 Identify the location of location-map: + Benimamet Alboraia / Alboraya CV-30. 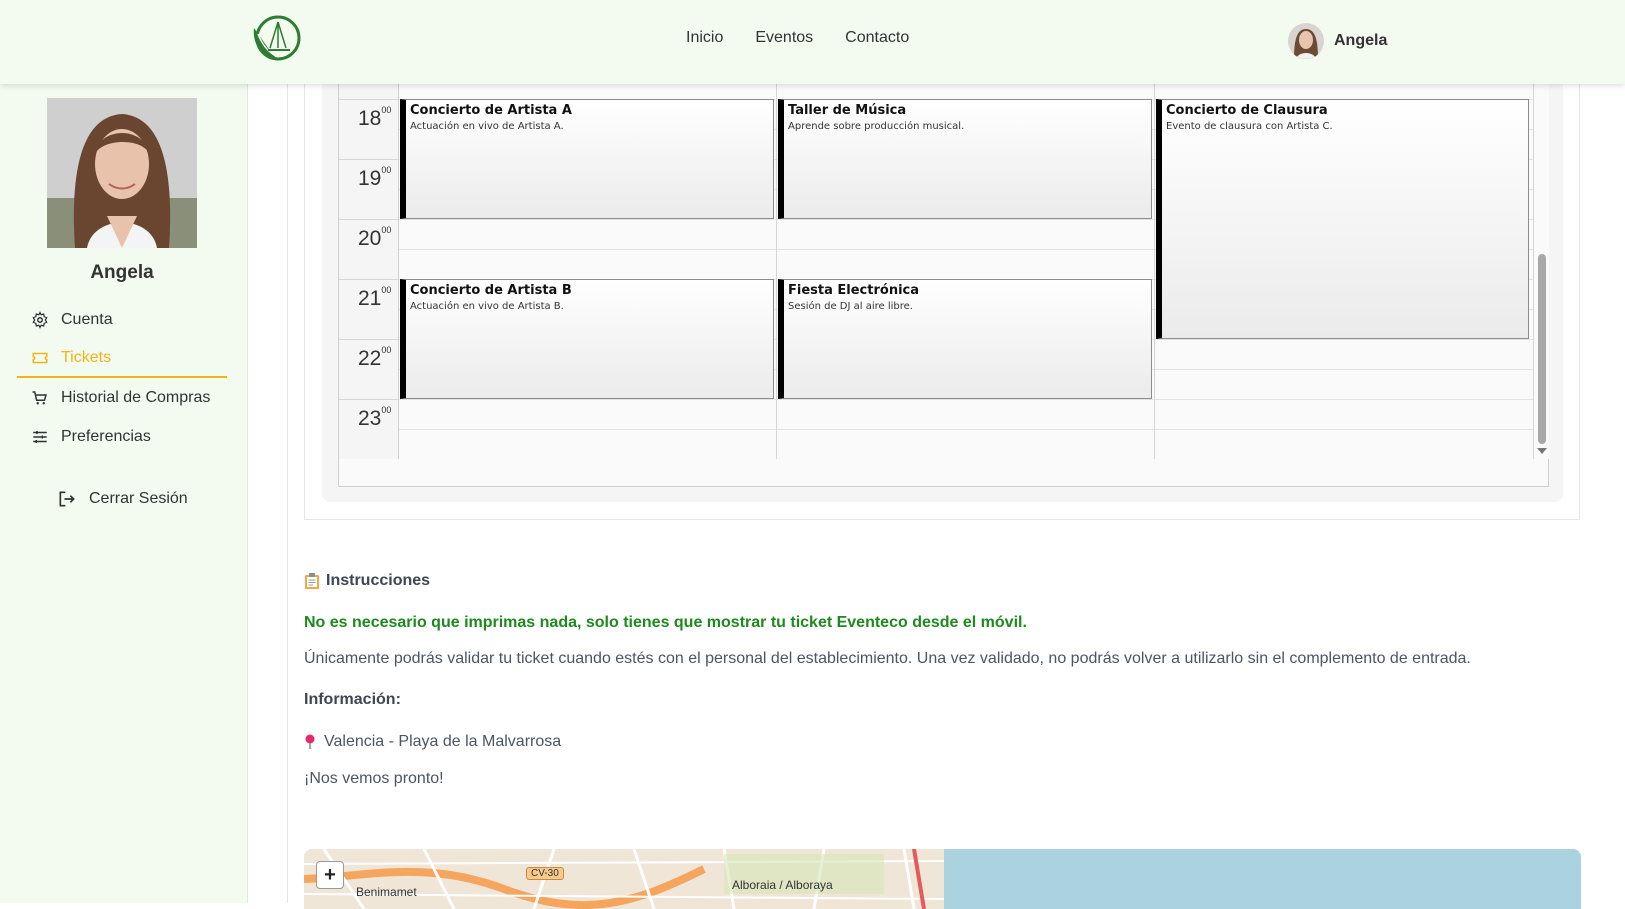
(942, 879).